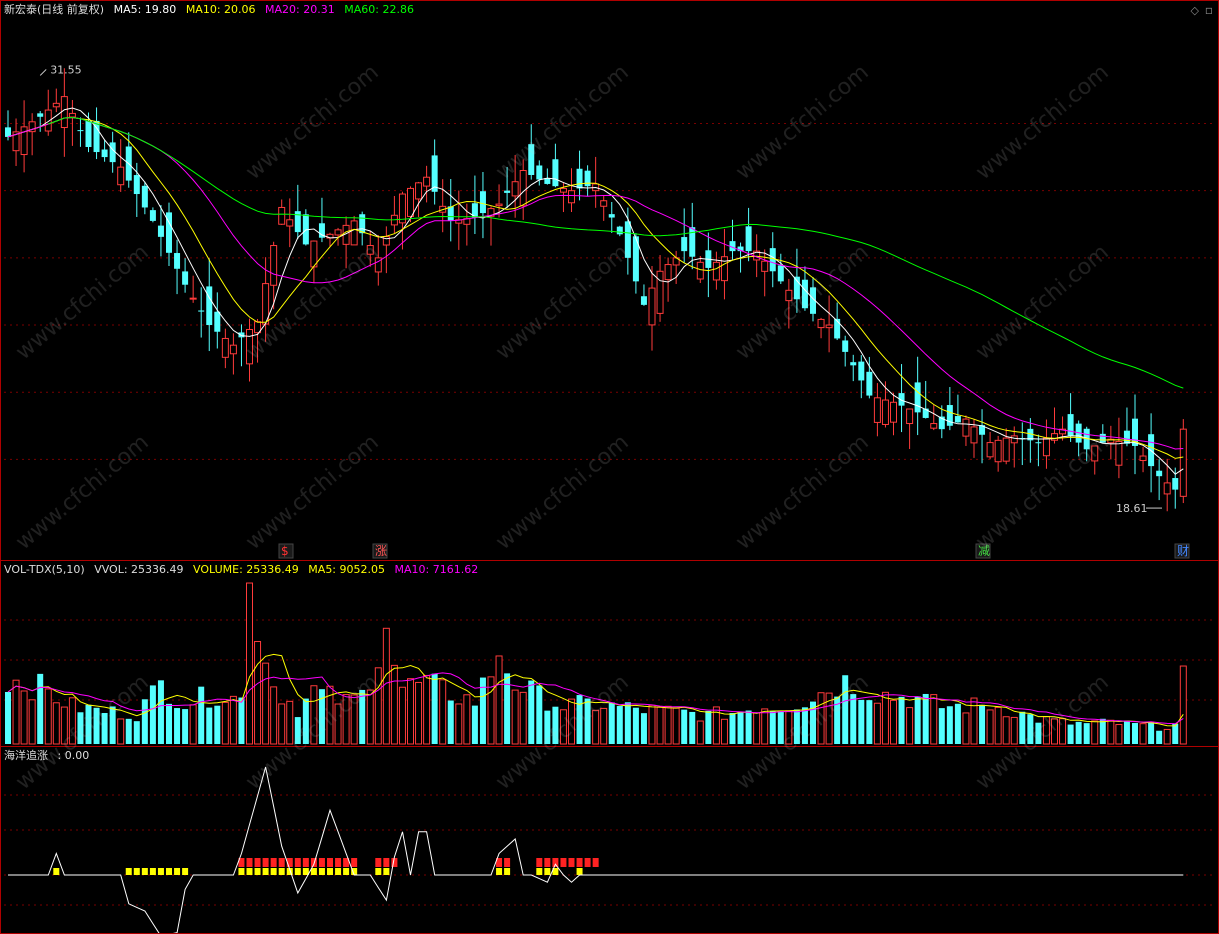  Describe the element at coordinates (54, 9) in the screenshot. I see `stock-name: 新宏泰(日线 前复权)` at that location.